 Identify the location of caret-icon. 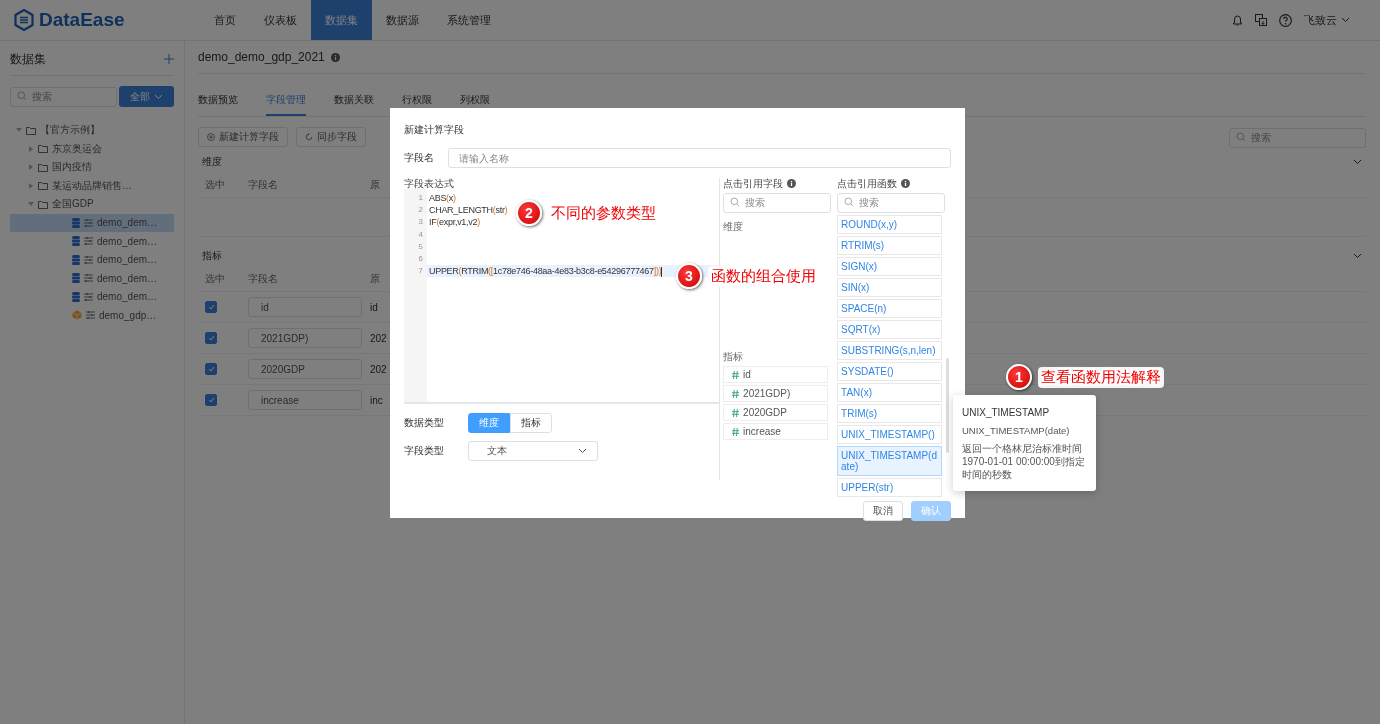
(582, 451).